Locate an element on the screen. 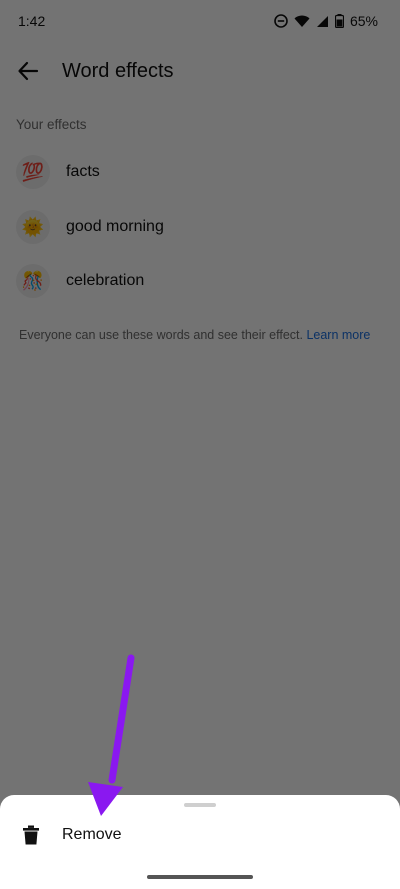 This screenshot has width=400, height=889. page-title: Word effects is located at coordinates (118, 70).